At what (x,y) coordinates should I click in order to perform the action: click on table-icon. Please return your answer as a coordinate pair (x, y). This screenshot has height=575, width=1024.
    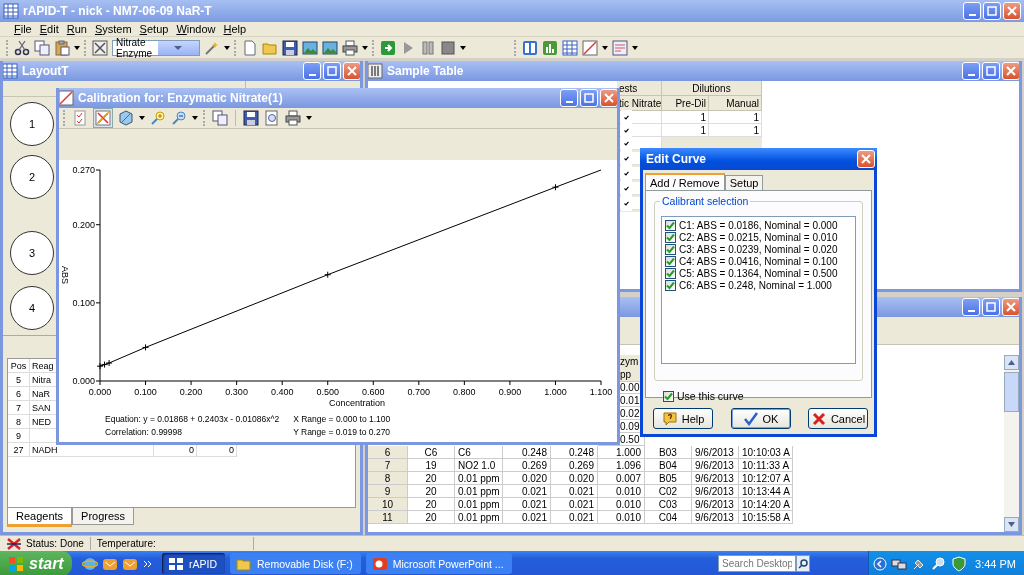
    Looking at the image, I should click on (570, 47).